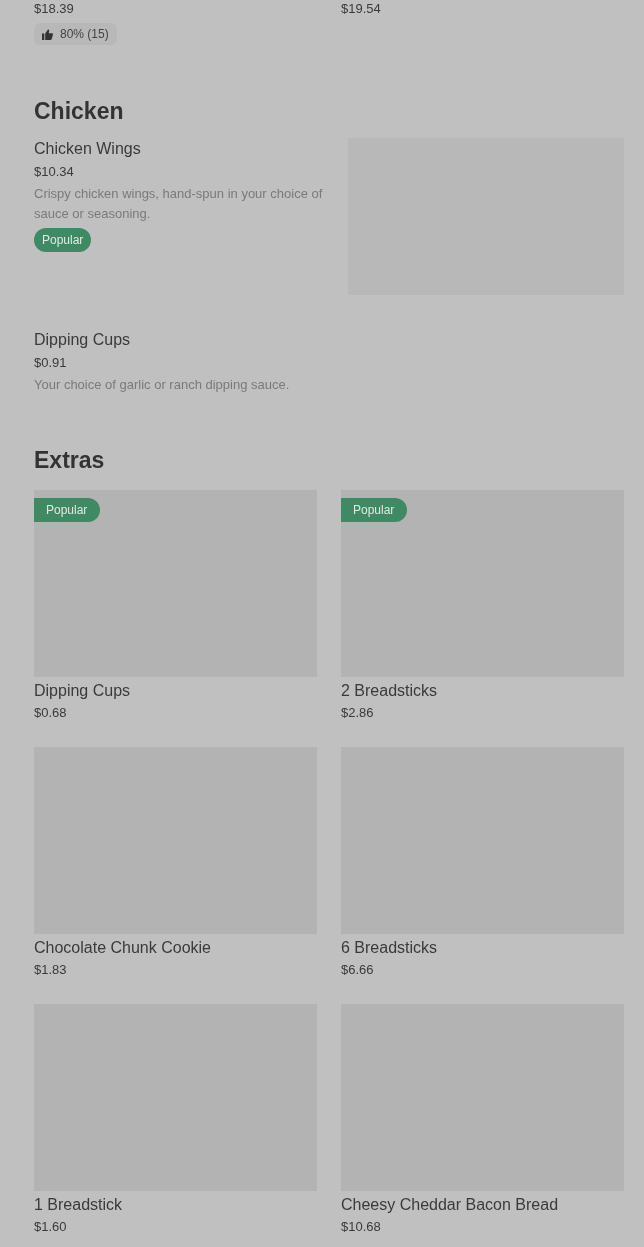 Image resolution: width=644 pixels, height=1247 pixels. Describe the element at coordinates (70, 460) in the screenshot. I see `section-heading: Extras` at that location.